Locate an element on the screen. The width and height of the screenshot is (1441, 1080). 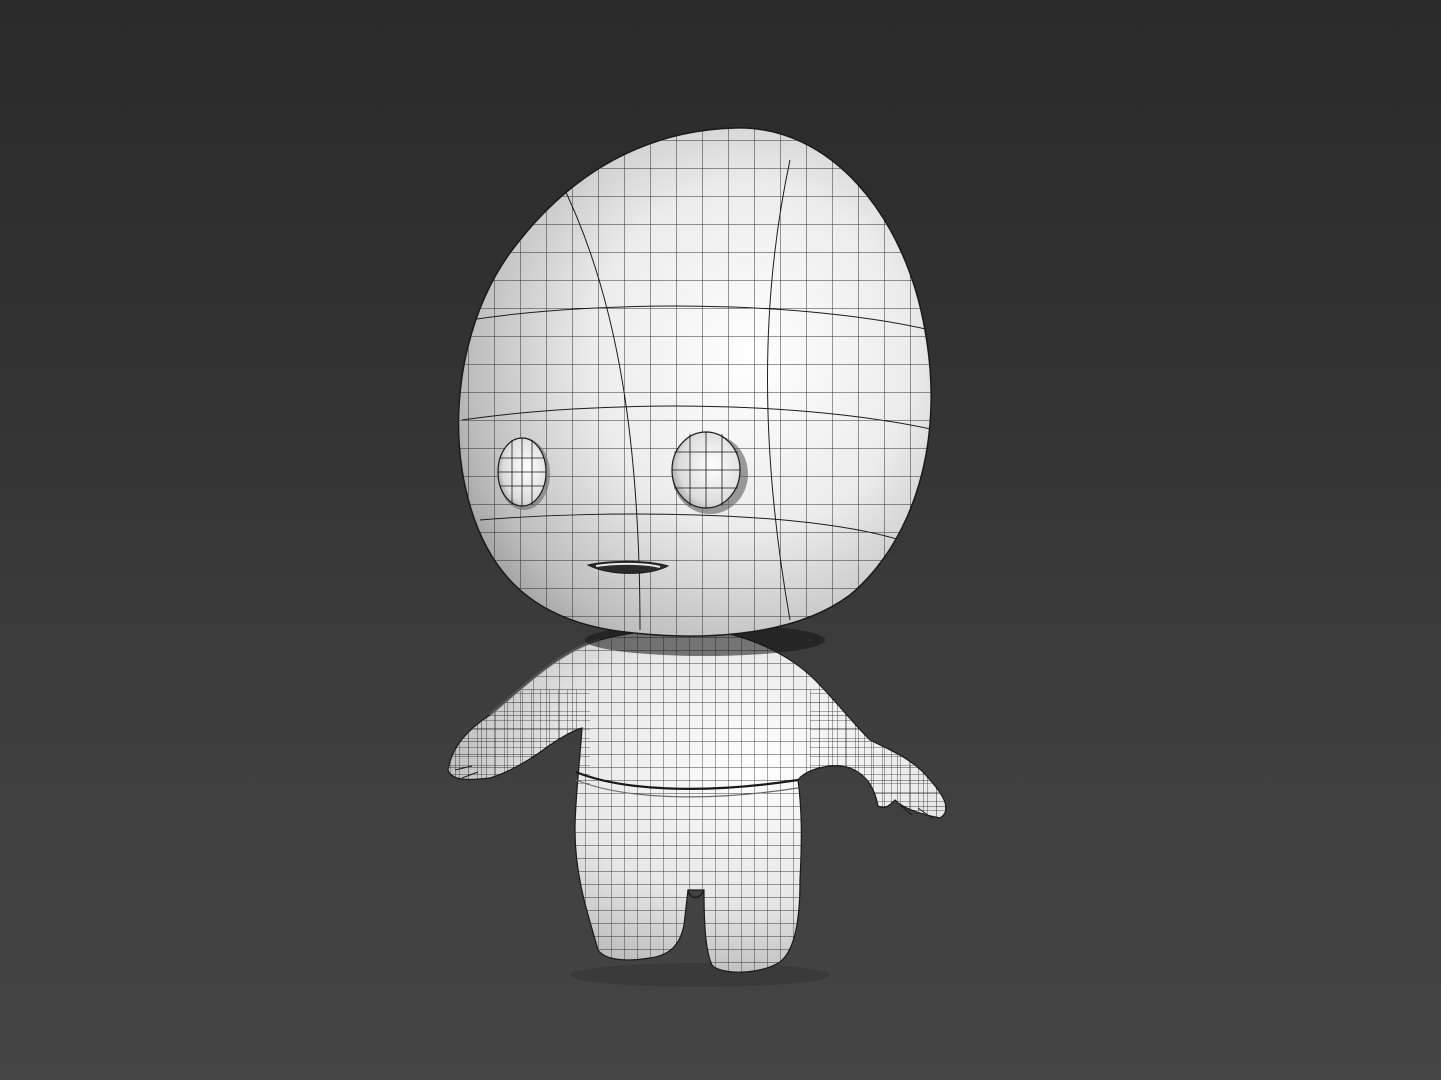
body-wireframe is located at coordinates (697, 801).